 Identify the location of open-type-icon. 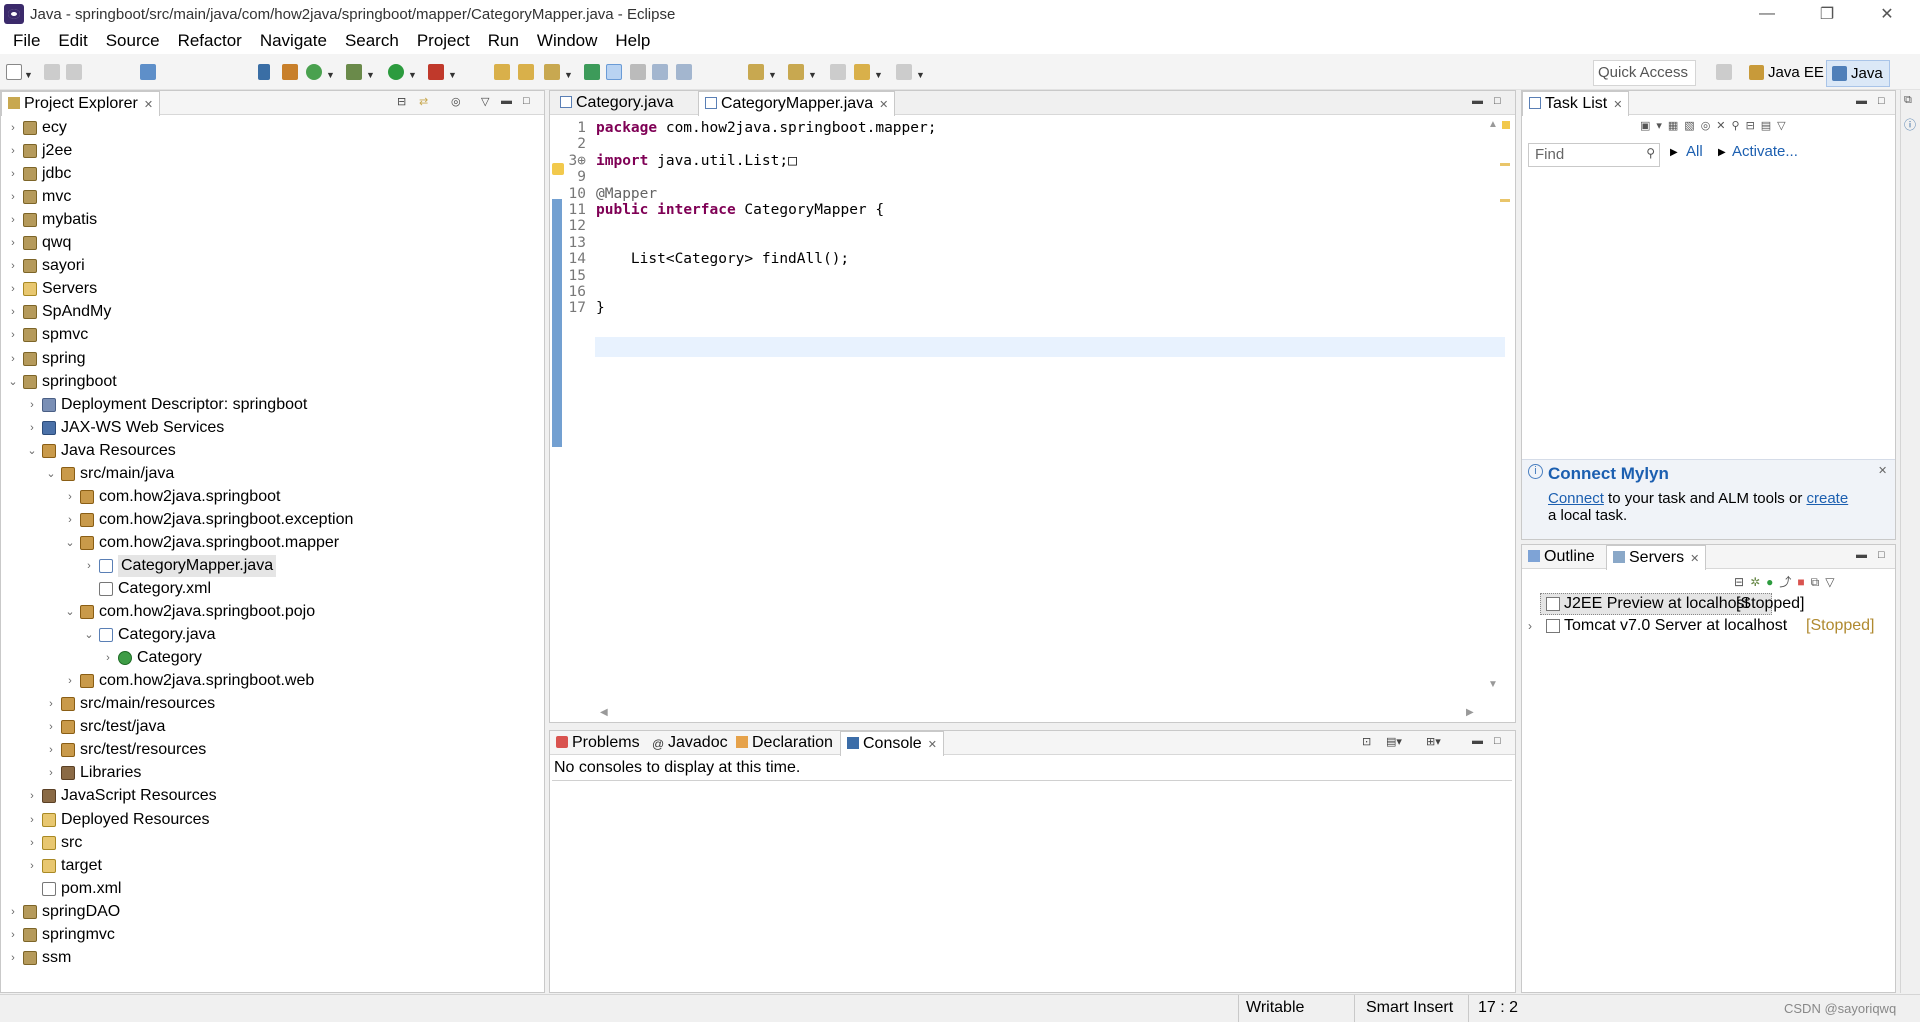
(502, 72).